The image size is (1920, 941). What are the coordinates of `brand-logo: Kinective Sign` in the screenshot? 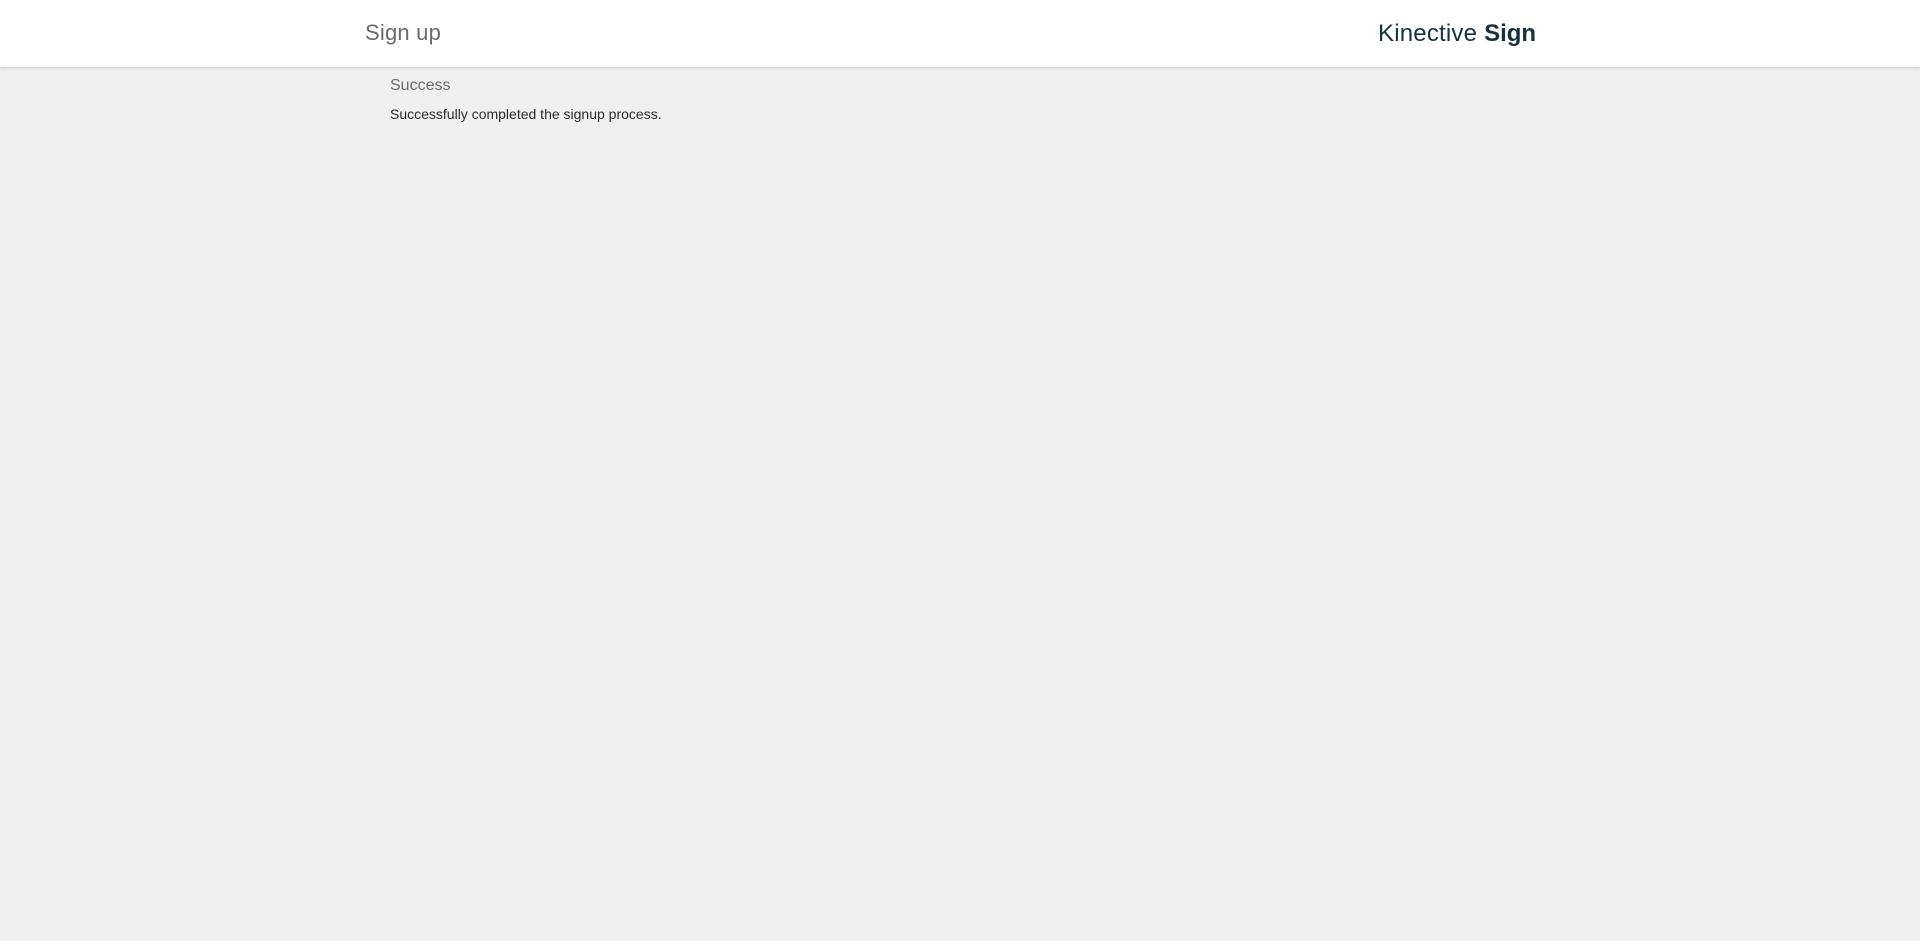 It's located at (1457, 34).